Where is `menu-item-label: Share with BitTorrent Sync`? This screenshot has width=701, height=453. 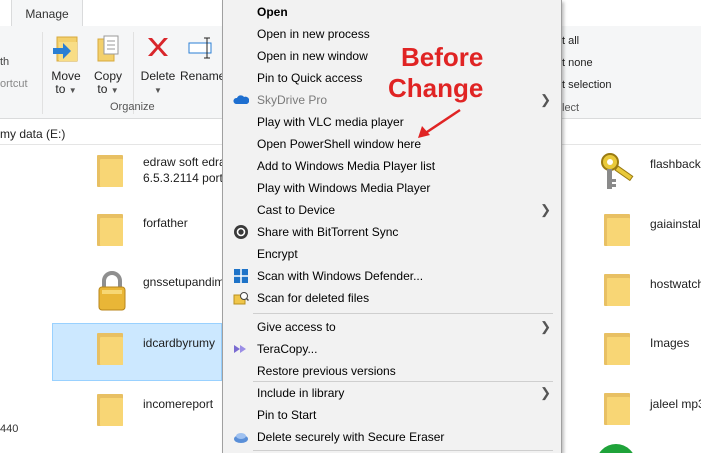 menu-item-label: Share with BitTorrent Sync is located at coordinates (328, 232).